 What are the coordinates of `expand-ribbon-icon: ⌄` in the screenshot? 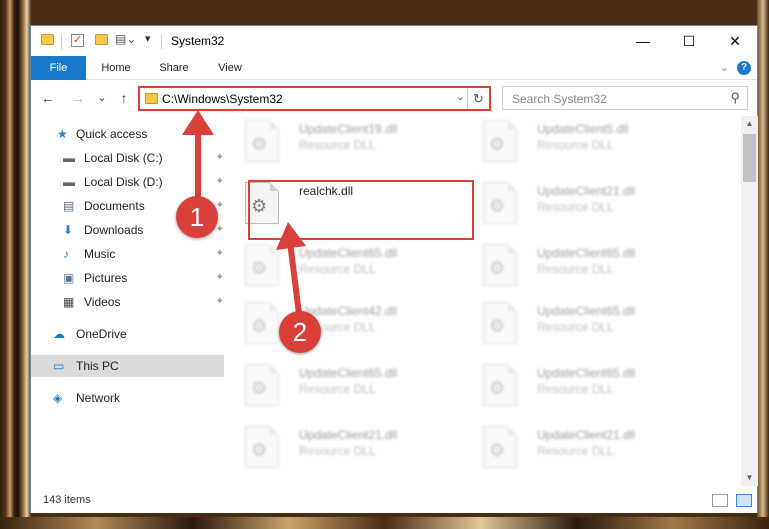 It's located at (724, 67).